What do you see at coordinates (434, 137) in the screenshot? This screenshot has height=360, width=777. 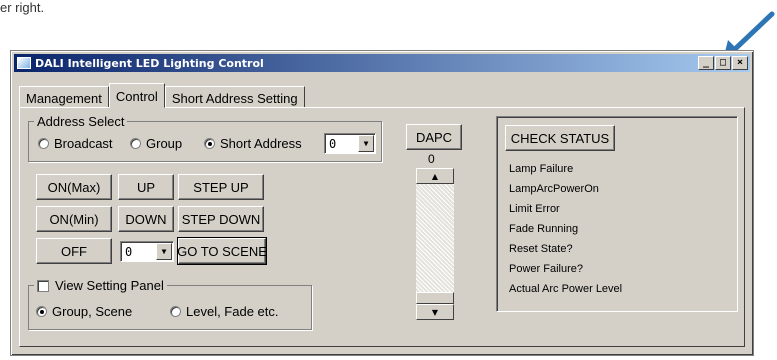 I see `dapc-button: DAPC` at bounding box center [434, 137].